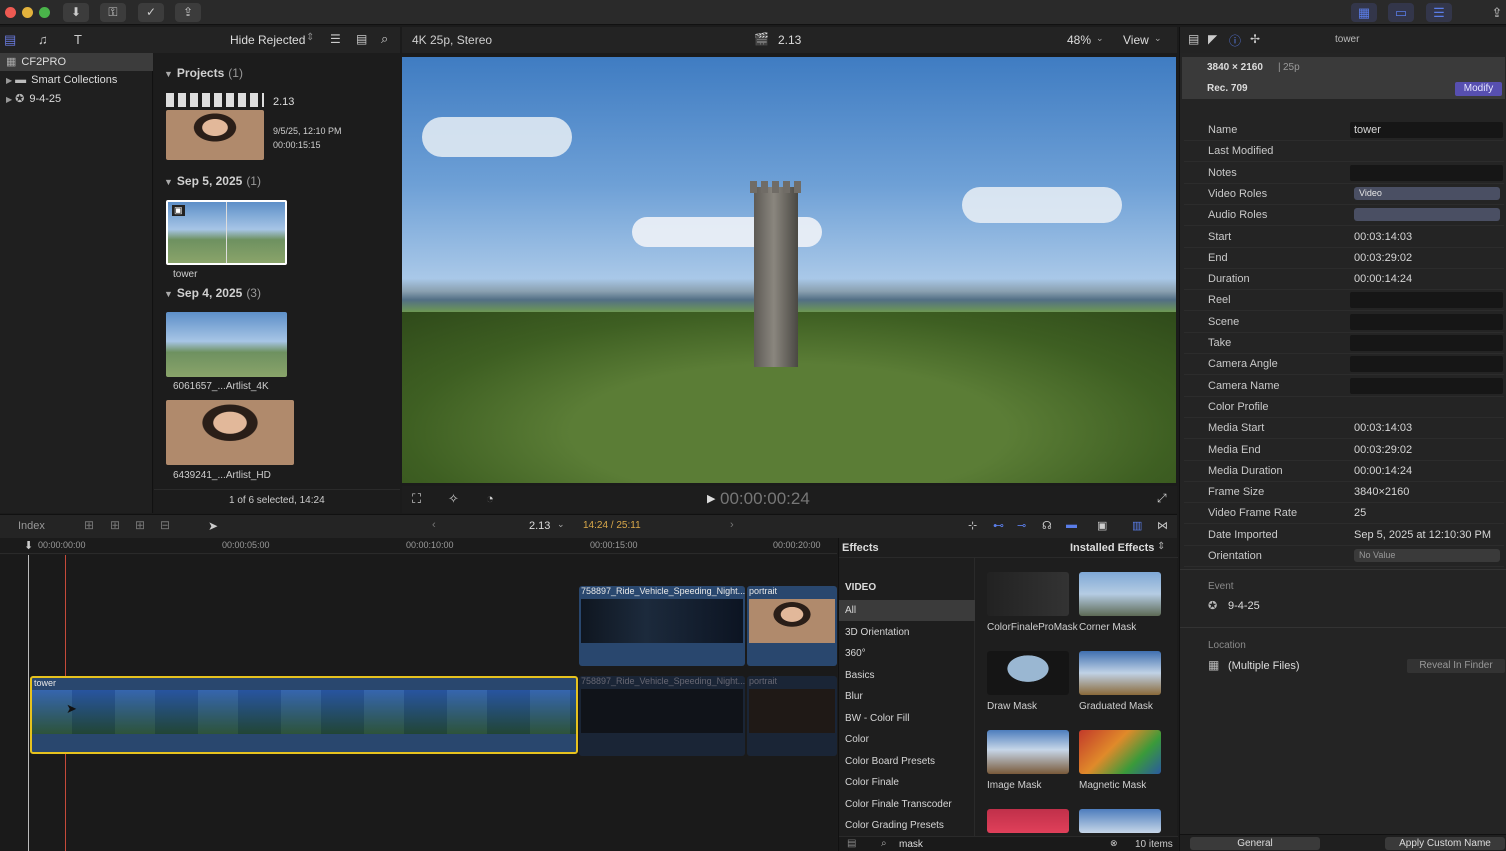 Image resolution: width=1506 pixels, height=851 pixels. What do you see at coordinates (304, 715) in the screenshot?
I see `primary-clip-tower: tower ➤` at bounding box center [304, 715].